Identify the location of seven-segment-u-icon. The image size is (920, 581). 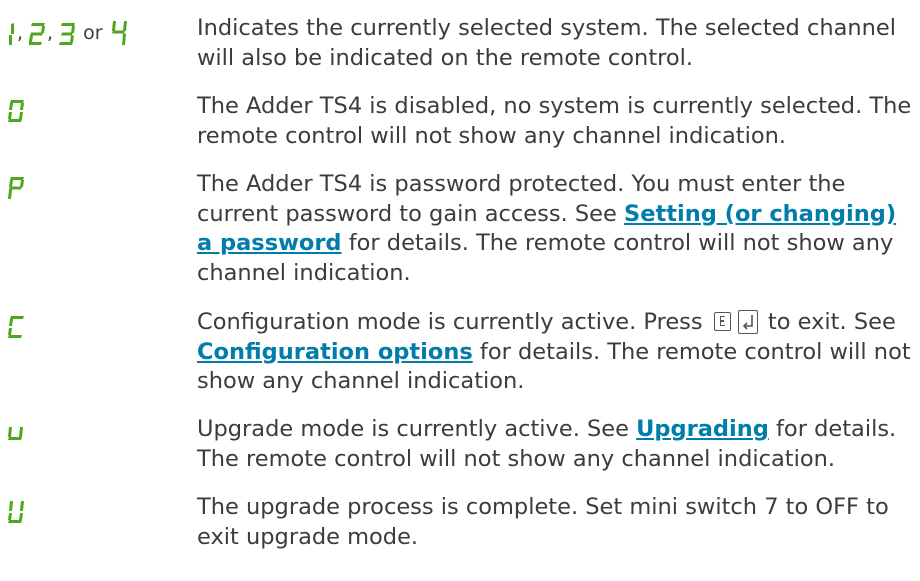
(15, 433).